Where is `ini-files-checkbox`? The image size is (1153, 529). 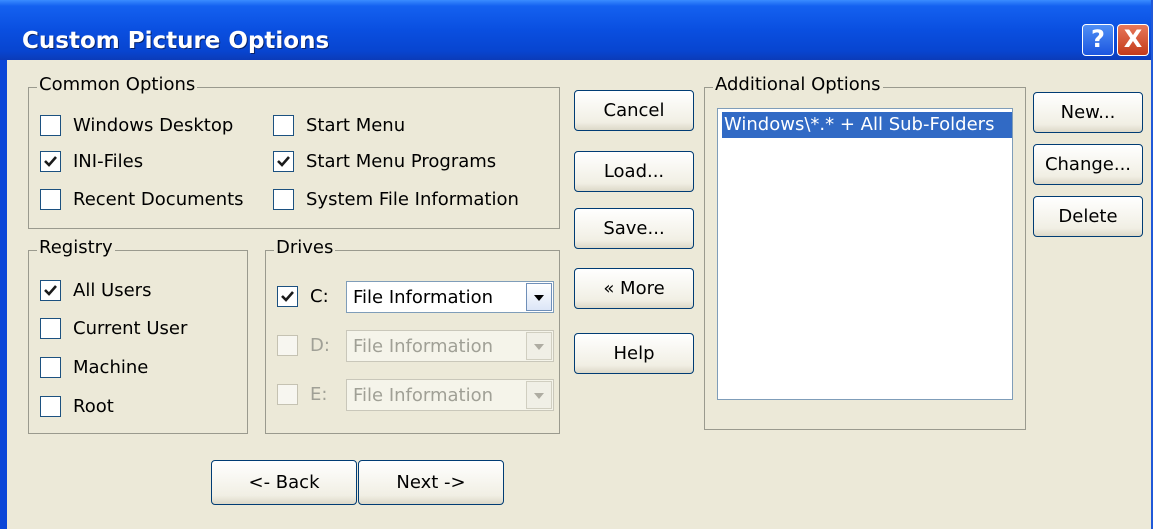
ini-files-checkbox is located at coordinates (50, 161).